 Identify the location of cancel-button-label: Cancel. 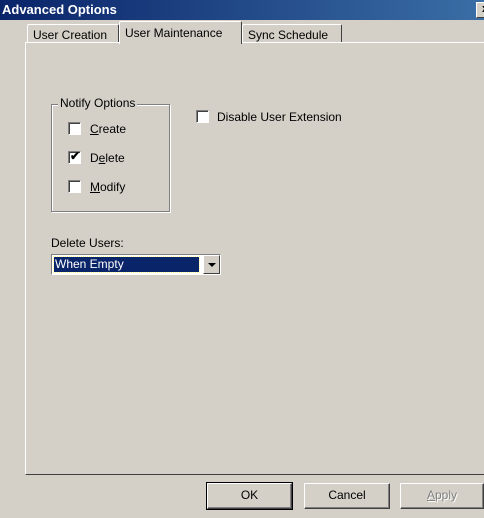
(347, 495).